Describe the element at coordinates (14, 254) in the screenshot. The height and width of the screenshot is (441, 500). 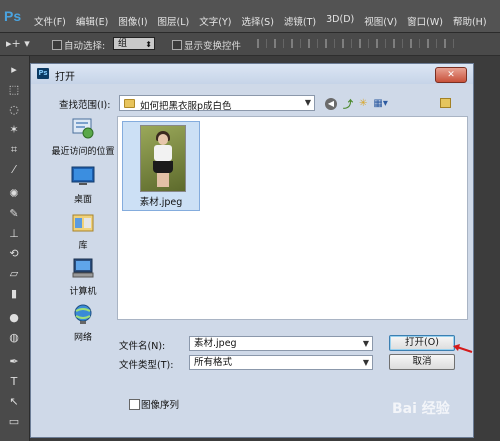
I see `history-brush-tool-icon: ⟲` at that location.